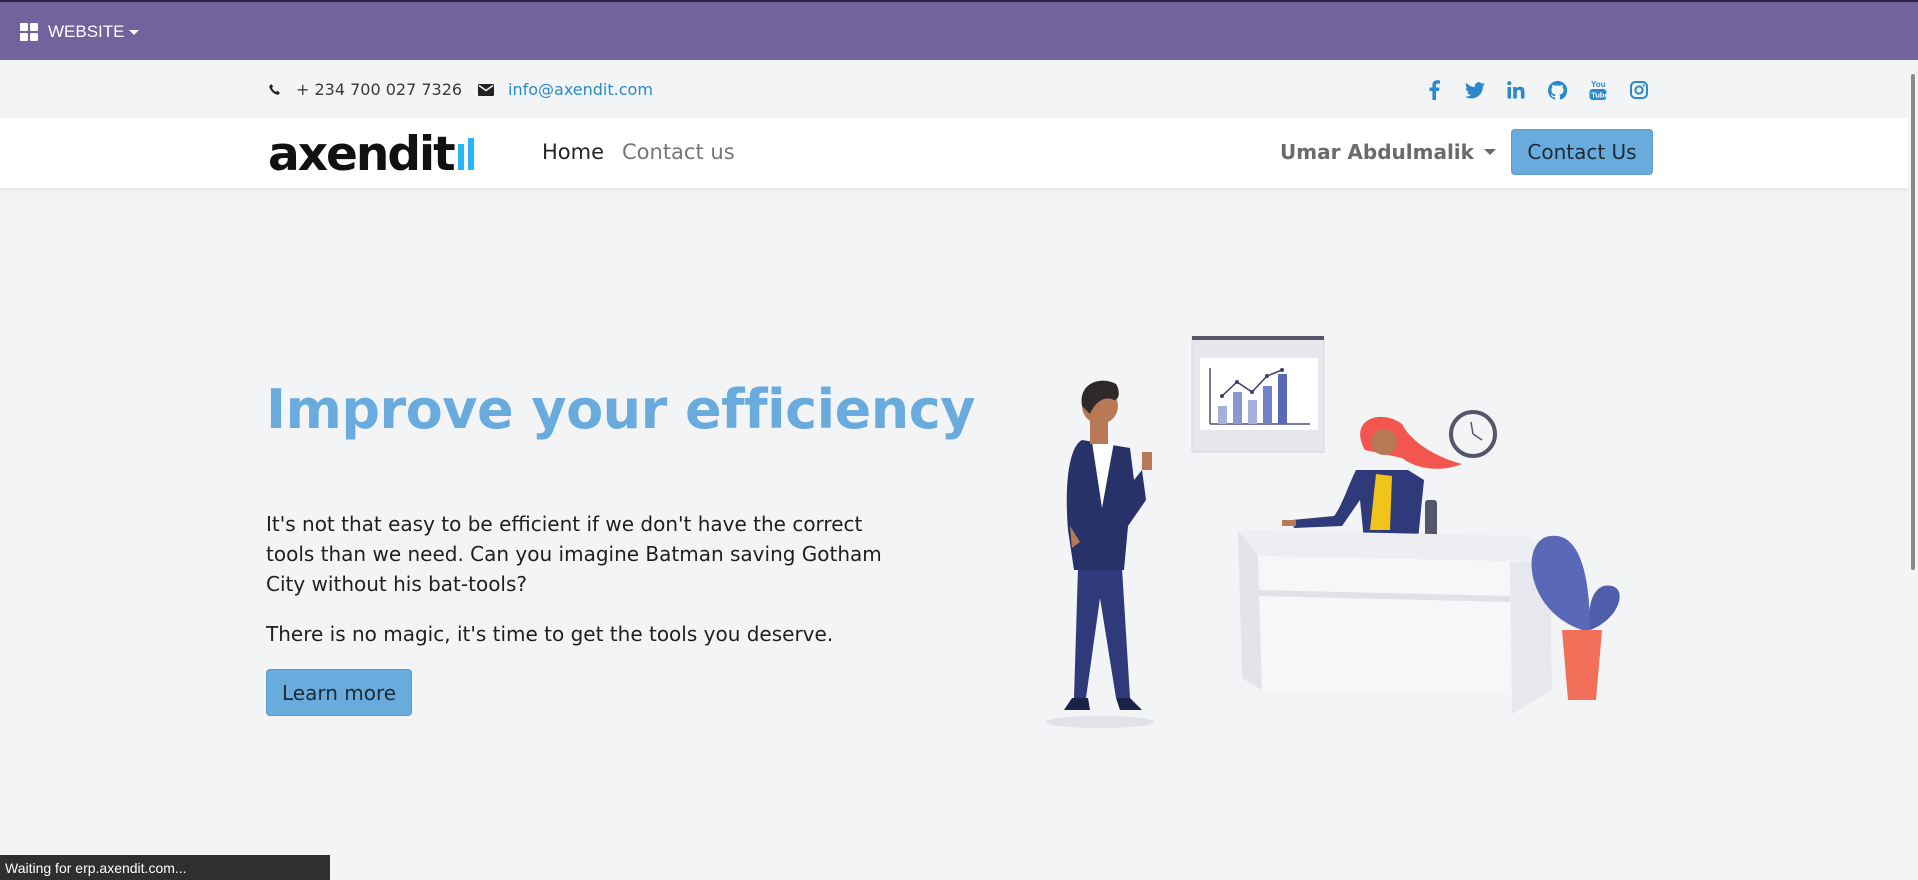 Image resolution: width=1918 pixels, height=880 pixels. Describe the element at coordinates (1377, 152) in the screenshot. I see `user-name: Umar Abdulmalik` at that location.